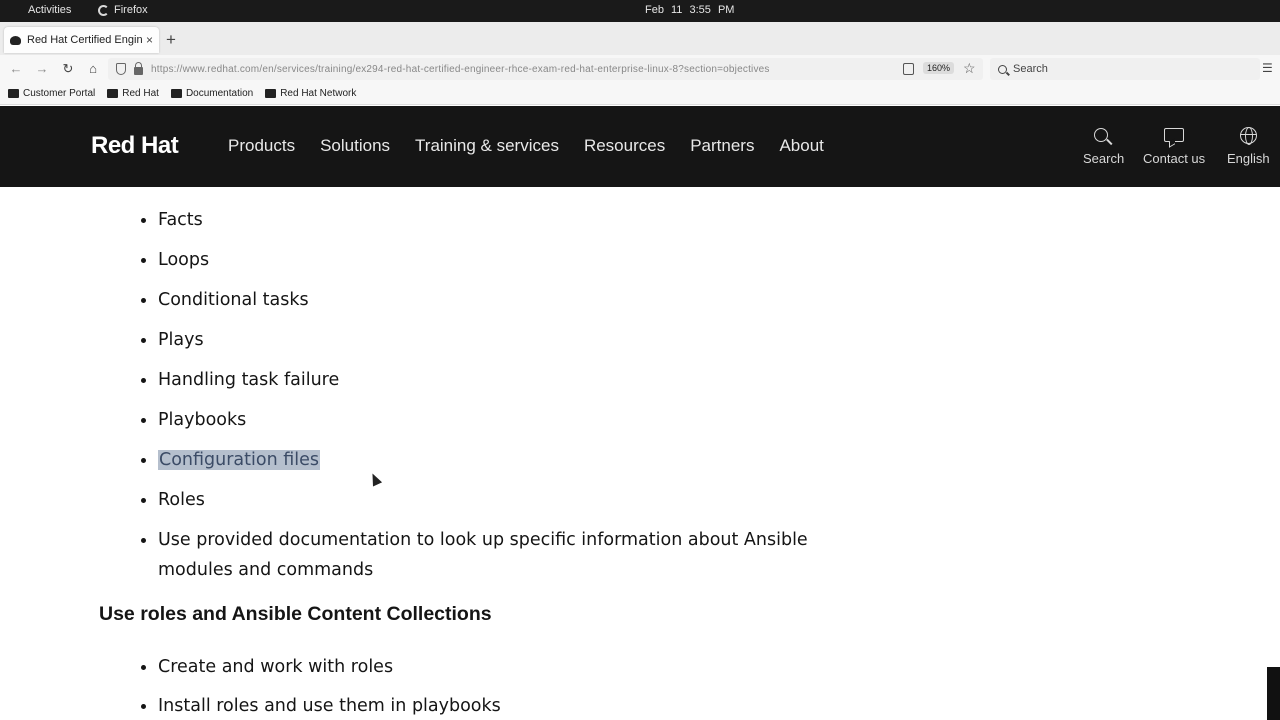  Describe the element at coordinates (138, 68) in the screenshot. I see `lock-icon` at that location.